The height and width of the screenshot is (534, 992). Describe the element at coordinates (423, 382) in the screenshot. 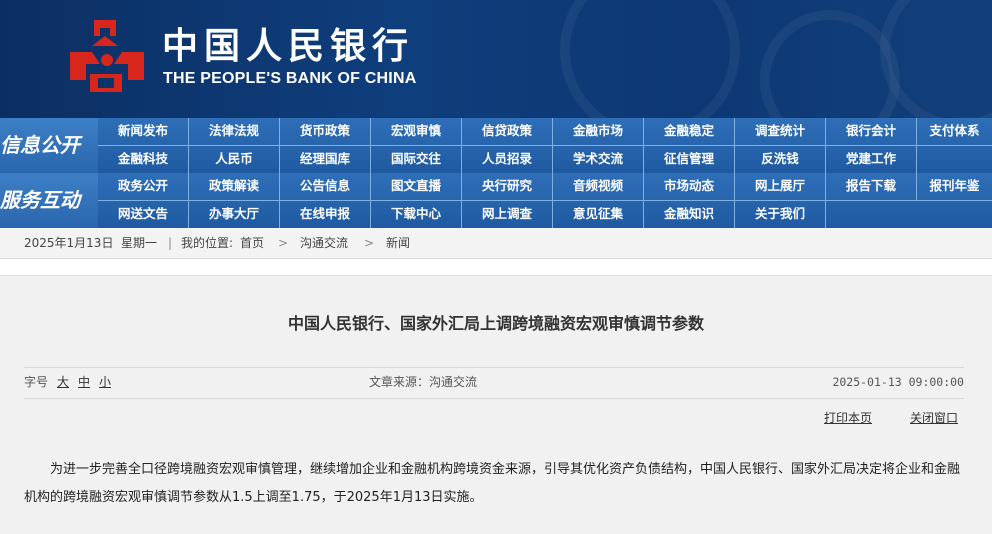

I see `article-source: 文章来源：沟通交流` at that location.